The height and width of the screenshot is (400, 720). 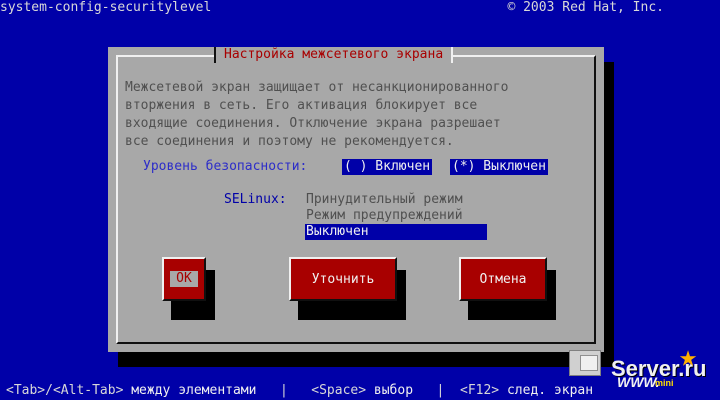 I want to click on cancel-button-label: Отмена, so click(x=503, y=279).